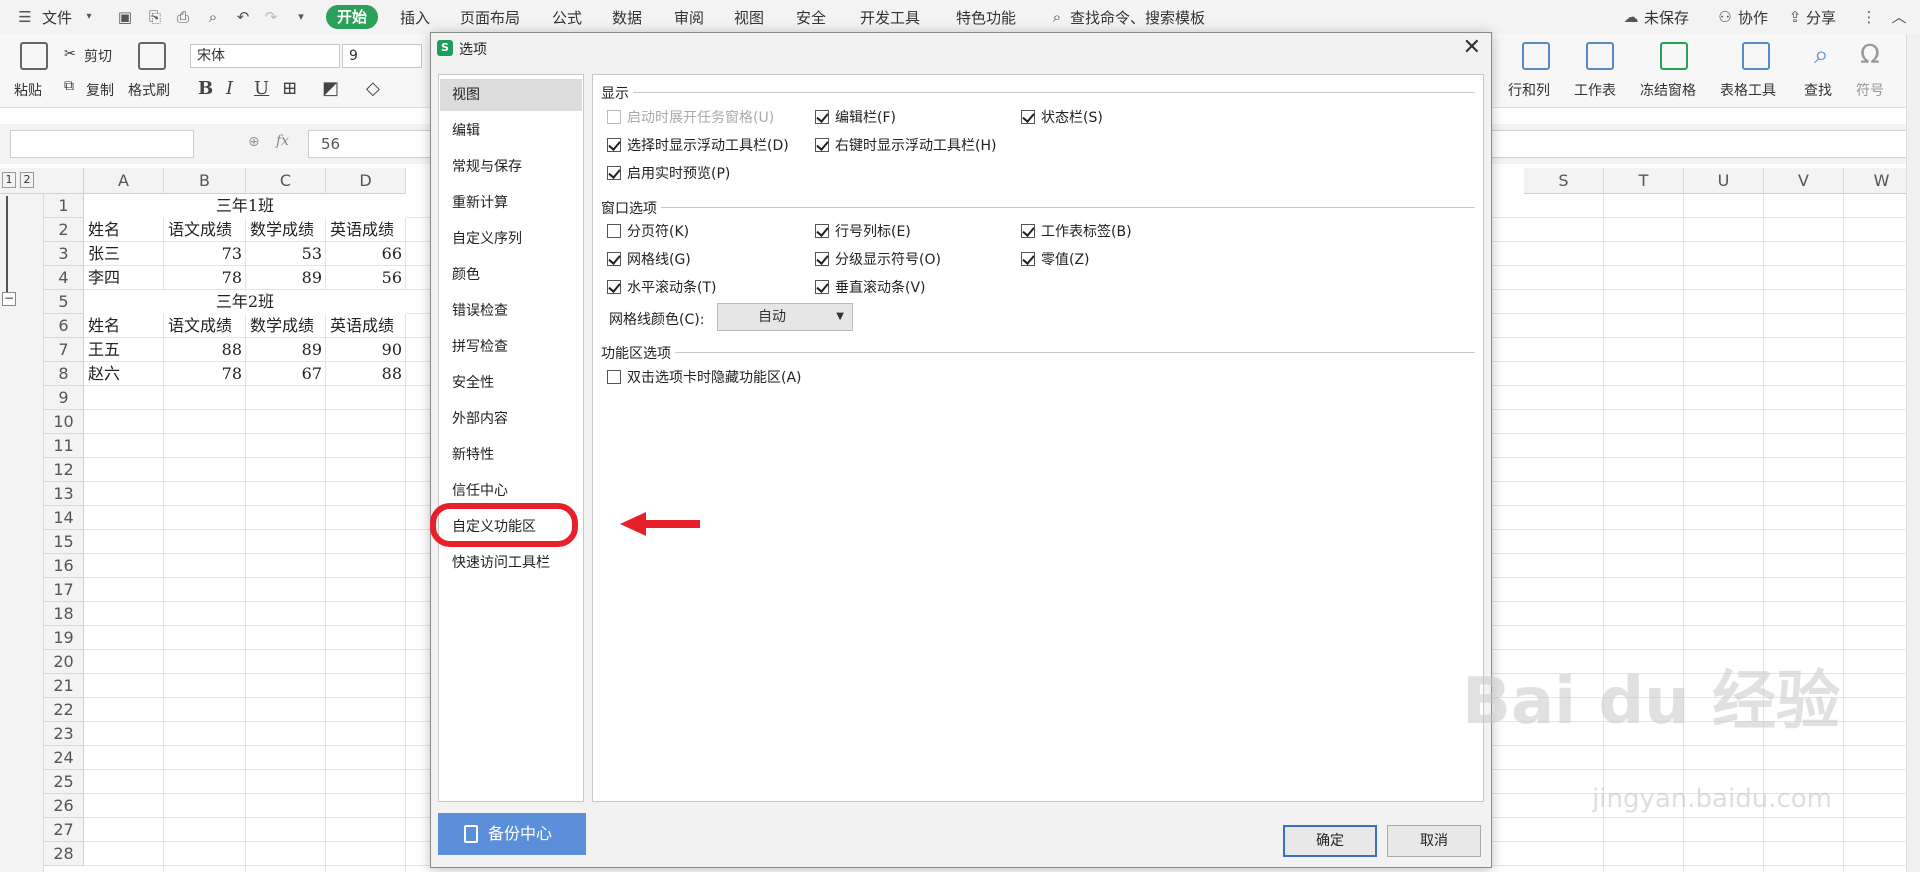 The height and width of the screenshot is (872, 1920). What do you see at coordinates (1870, 90) in the screenshot?
I see `symbol-button: 符号` at bounding box center [1870, 90].